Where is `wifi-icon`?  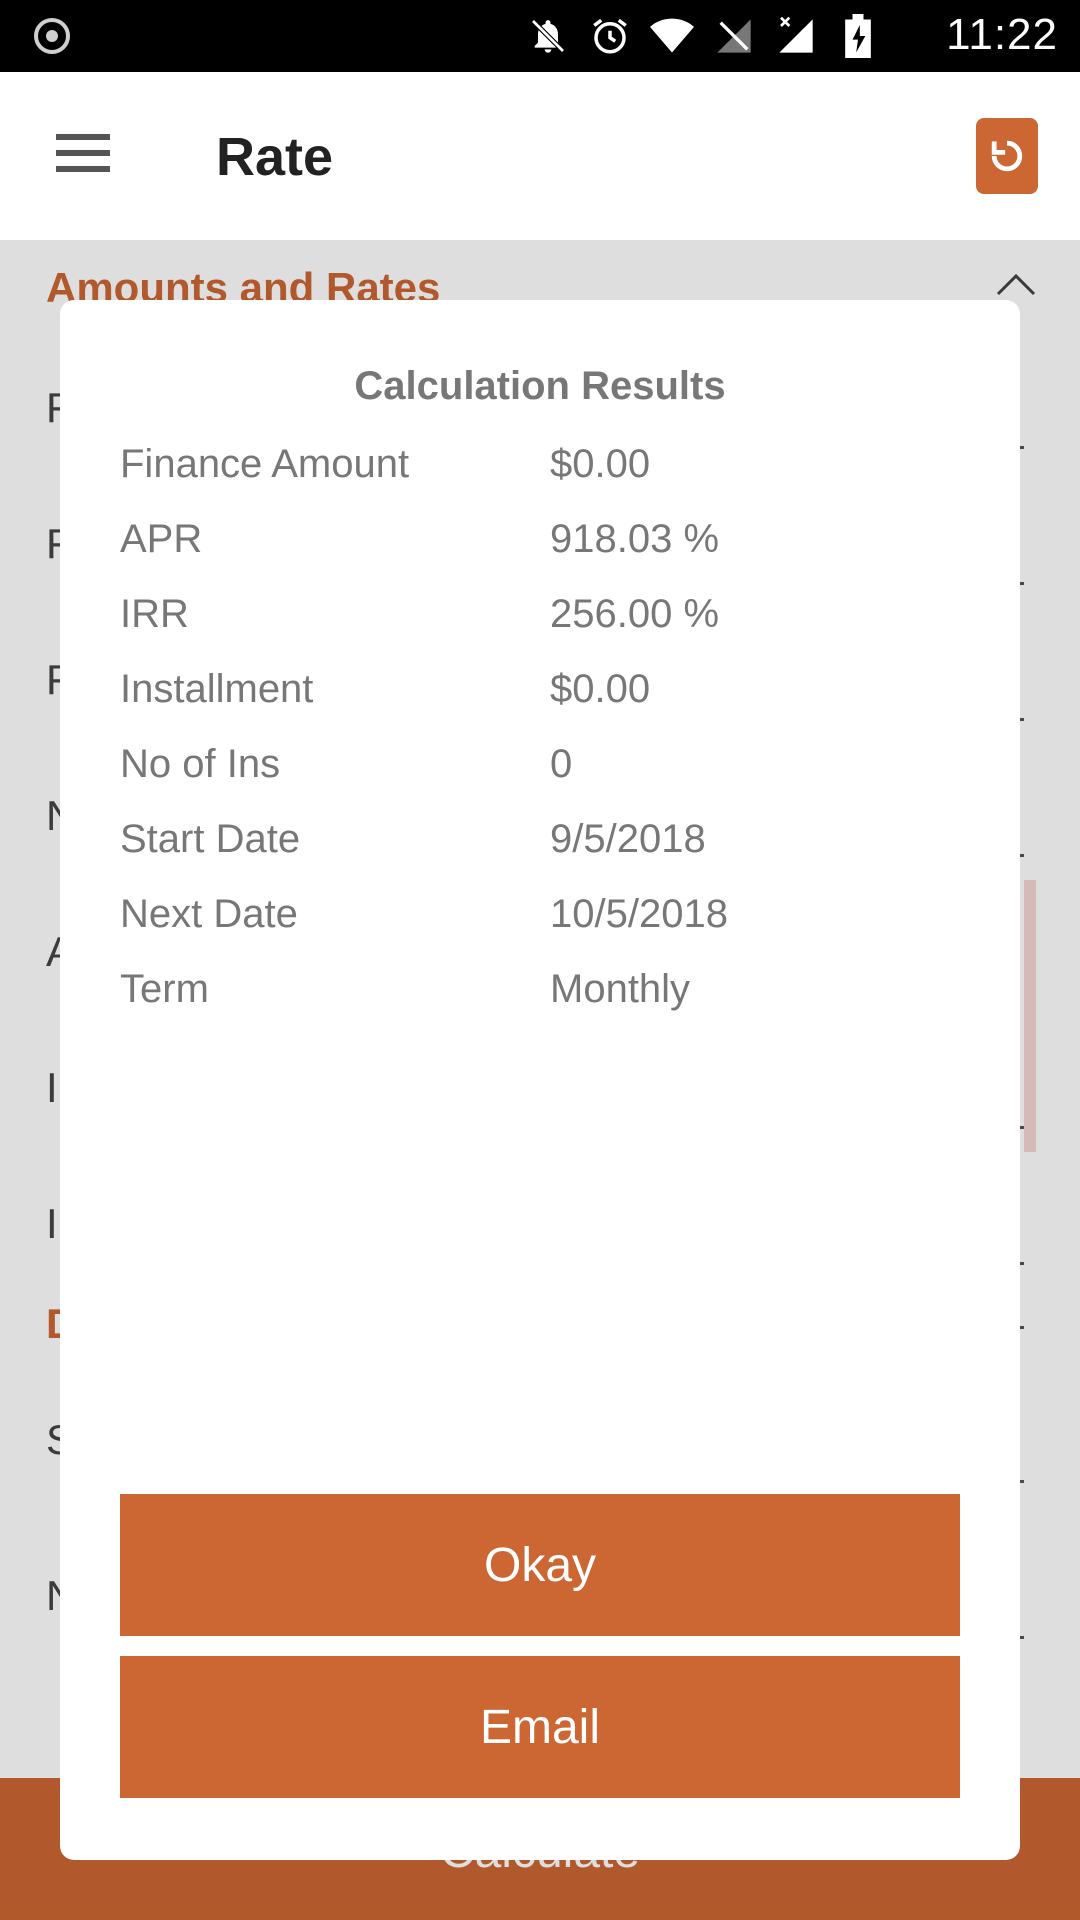
wifi-icon is located at coordinates (672, 36).